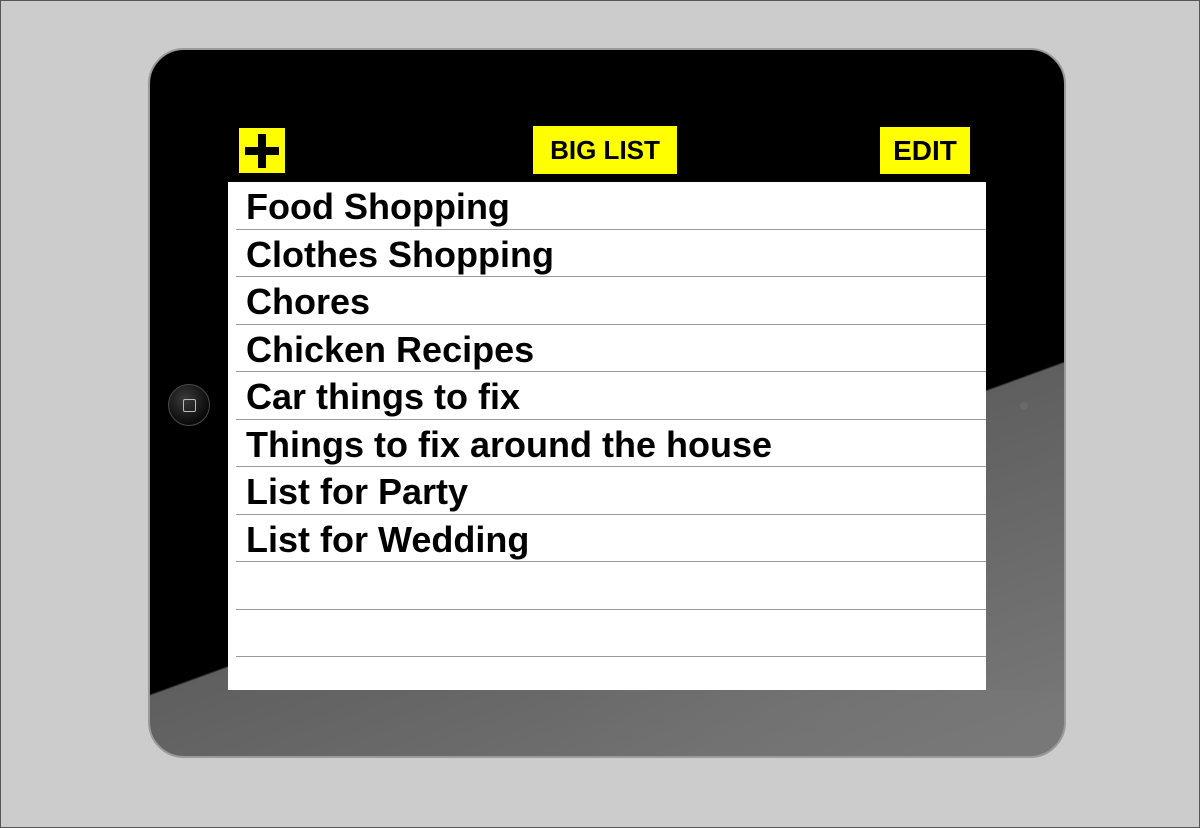  I want to click on list-item-label: List for Party, so click(357, 491).